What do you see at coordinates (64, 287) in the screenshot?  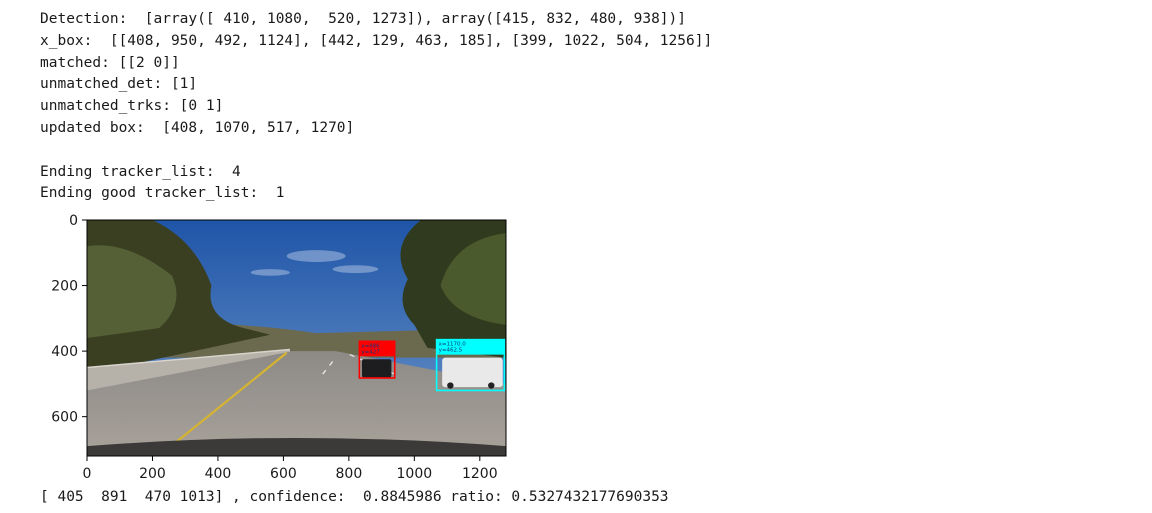 I see `y-tick-label: 200` at bounding box center [64, 287].